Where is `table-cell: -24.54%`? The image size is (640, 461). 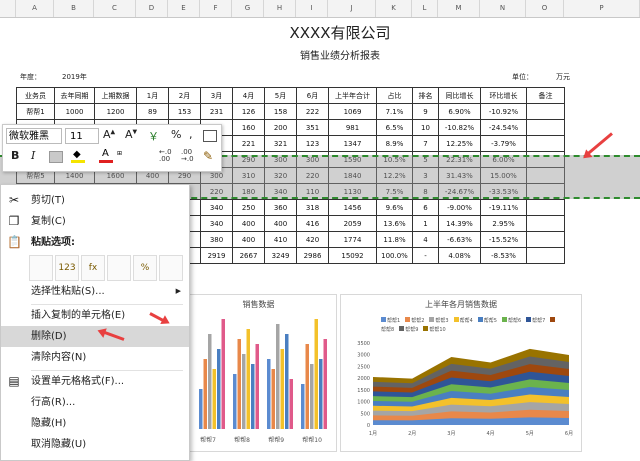
table-cell: -24.54% is located at coordinates (503, 127).